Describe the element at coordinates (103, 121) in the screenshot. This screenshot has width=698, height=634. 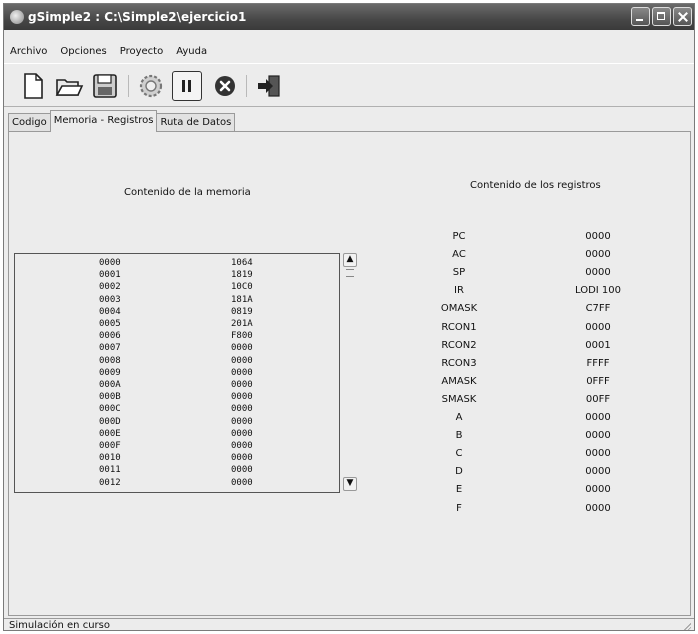
I see `tab-memoria-registros: Memoria - Registros` at that location.